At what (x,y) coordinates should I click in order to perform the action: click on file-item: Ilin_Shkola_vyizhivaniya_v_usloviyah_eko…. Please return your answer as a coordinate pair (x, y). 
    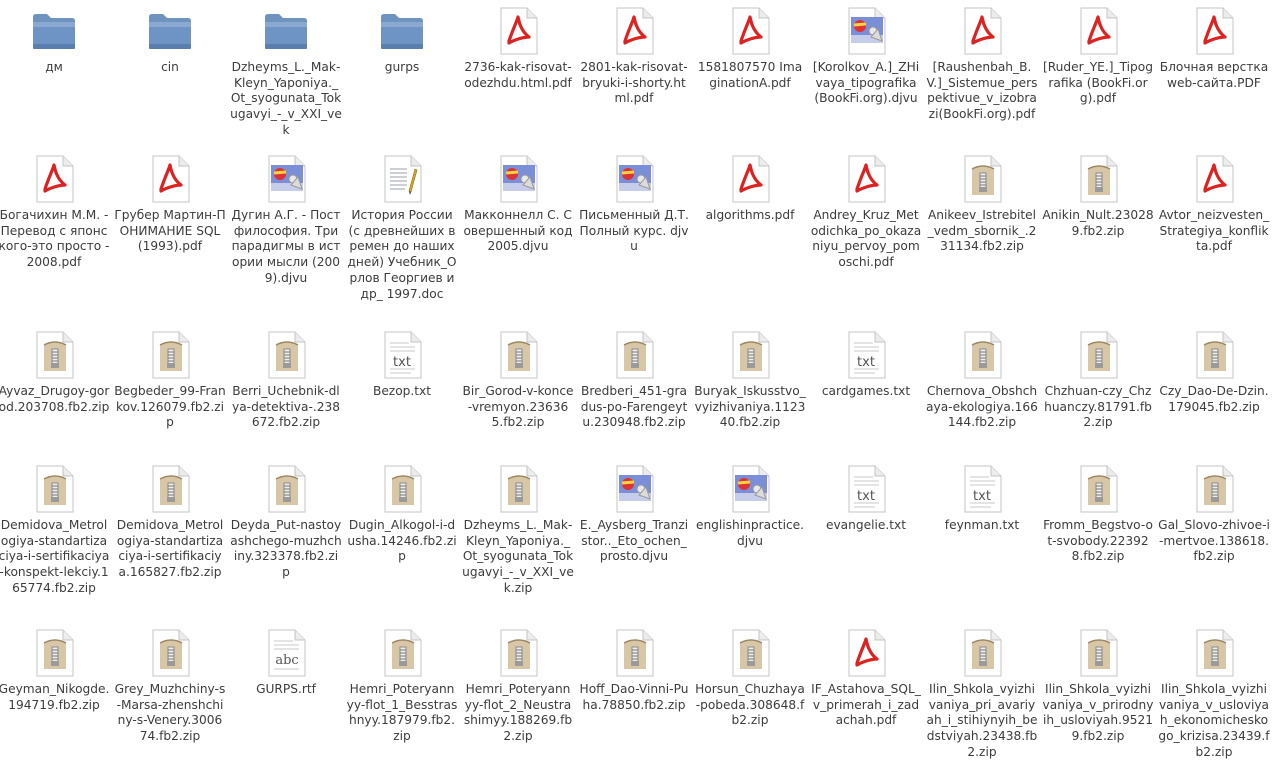
    Looking at the image, I should click on (1214, 703).